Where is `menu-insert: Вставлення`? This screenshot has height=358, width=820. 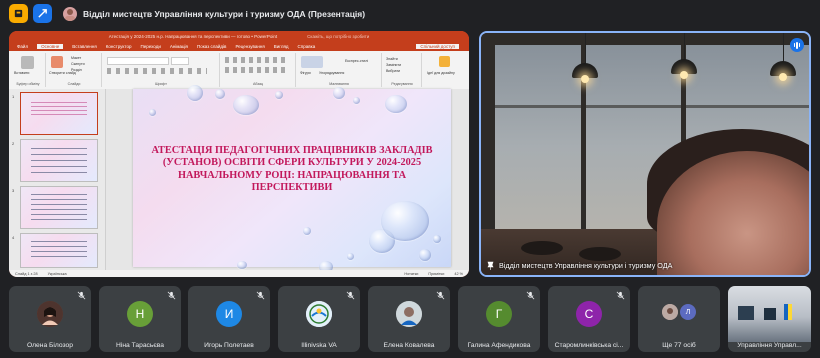 menu-insert: Вставлення is located at coordinates (84, 46).